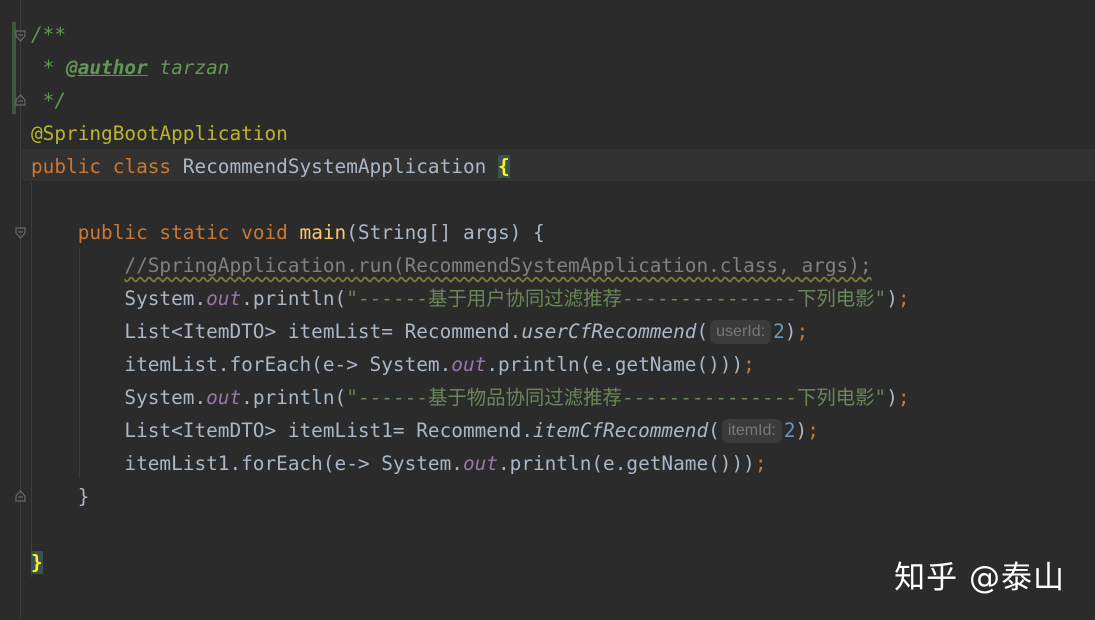 This screenshot has height=620, width=1095. Describe the element at coordinates (470, 67) in the screenshot. I see `code-line: * @author tarzan` at that location.